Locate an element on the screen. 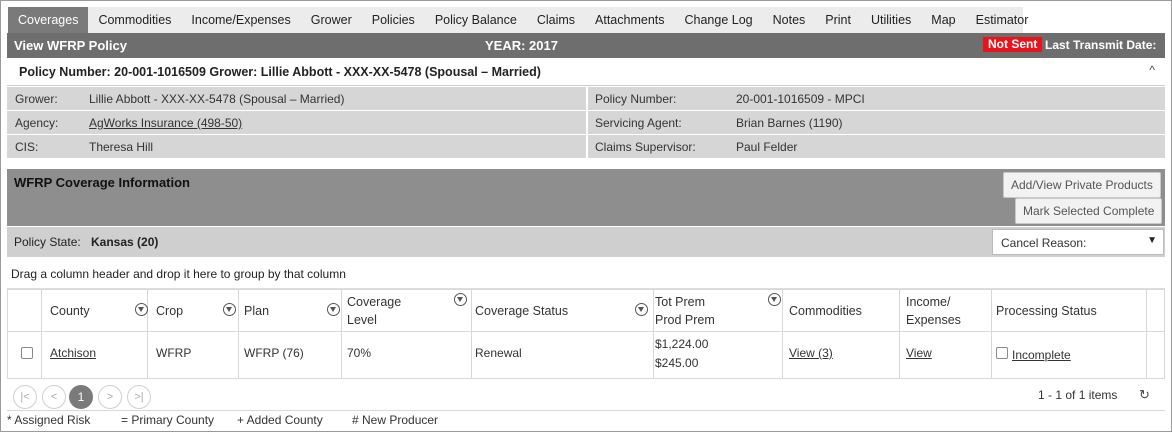 This screenshot has height=432, width=1172. coverage-status-value: Renewal is located at coordinates (498, 353).